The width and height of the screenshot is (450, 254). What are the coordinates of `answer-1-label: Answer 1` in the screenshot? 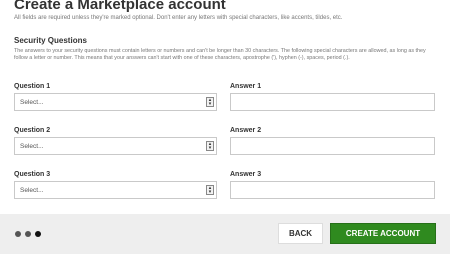 It's located at (246, 86).